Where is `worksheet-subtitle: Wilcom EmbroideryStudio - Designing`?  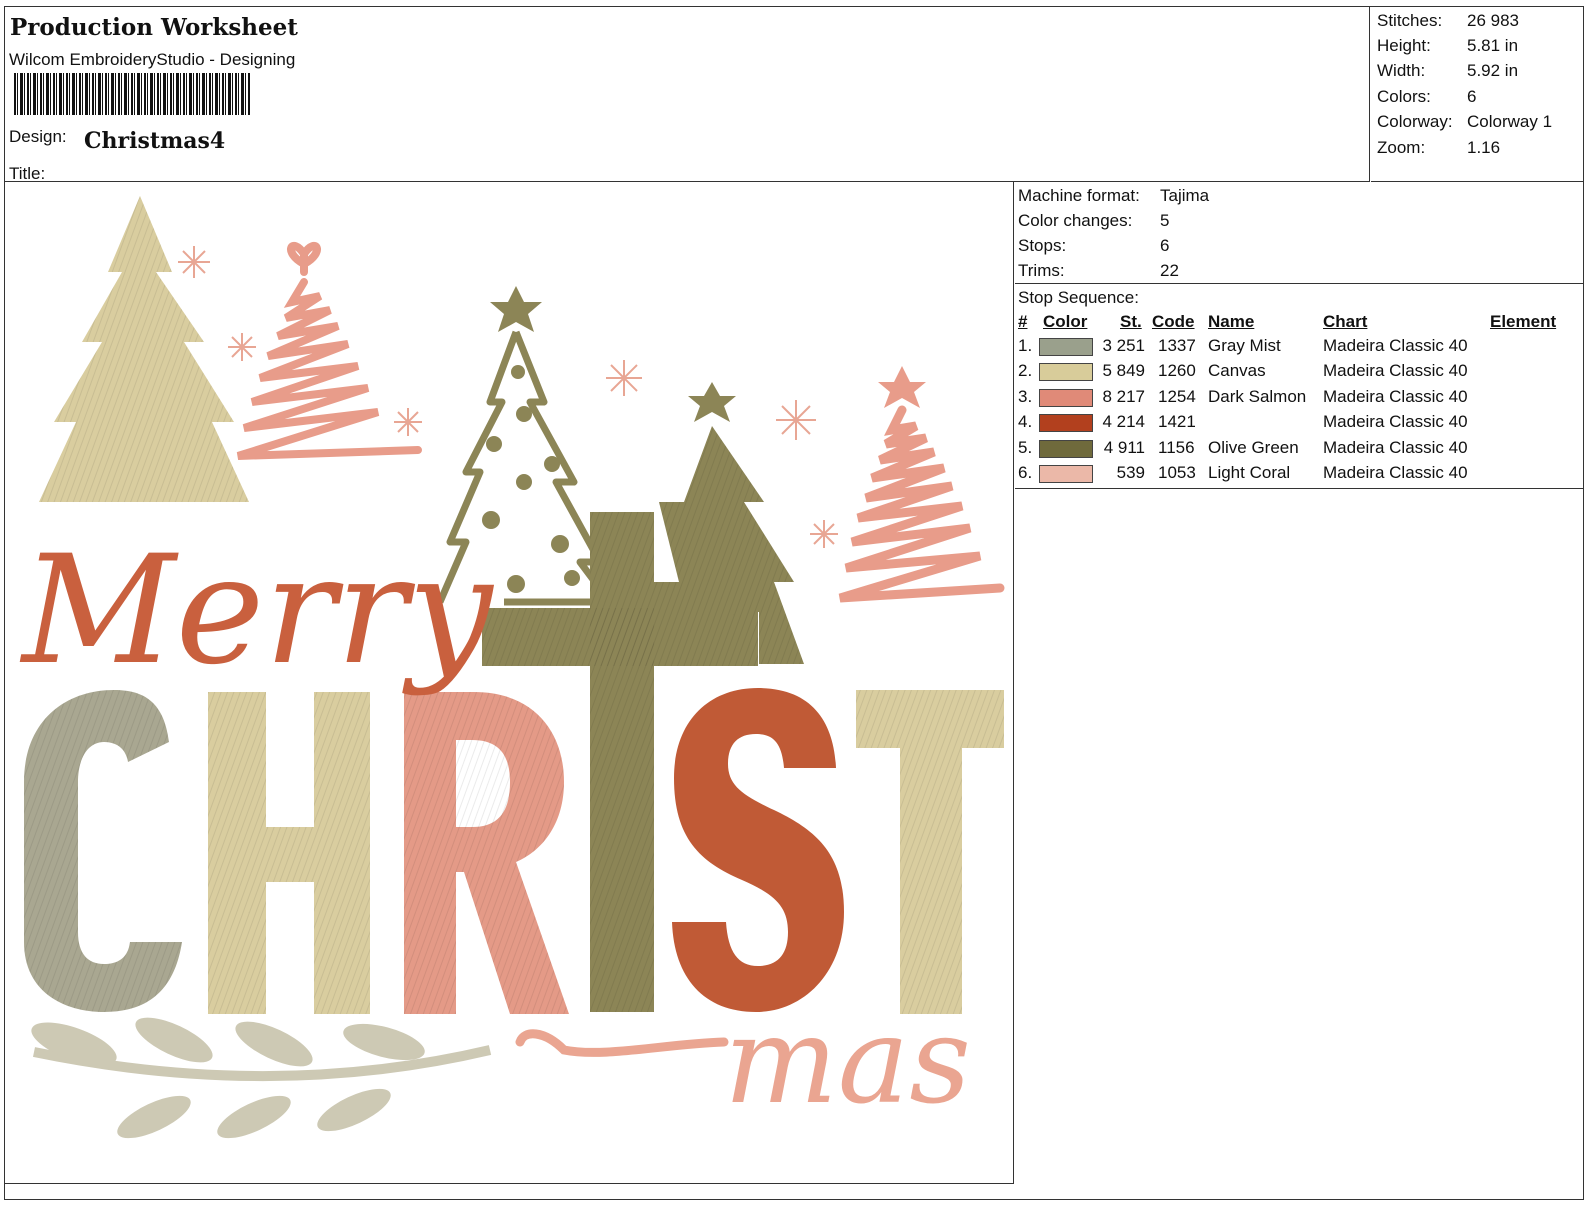
worksheet-subtitle: Wilcom EmbroideryStudio - Designing is located at coordinates (152, 59).